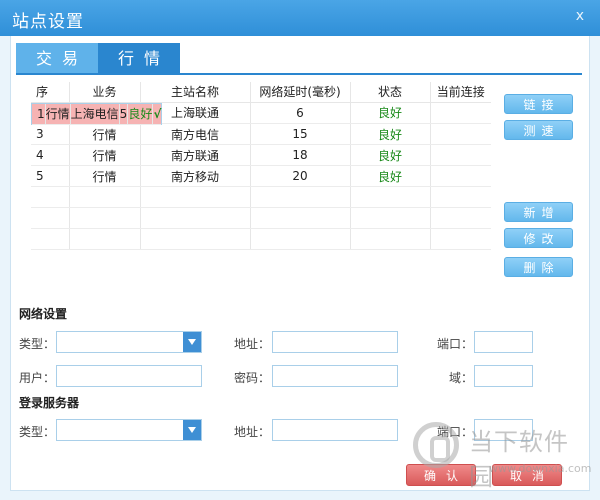  I want to click on watermark-text: 当下软件园, so click(519, 459).